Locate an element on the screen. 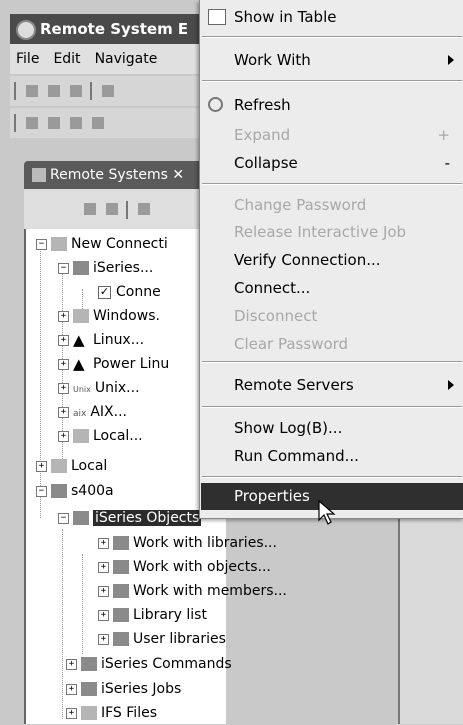  view-toolbar is located at coordinates (114, 209).